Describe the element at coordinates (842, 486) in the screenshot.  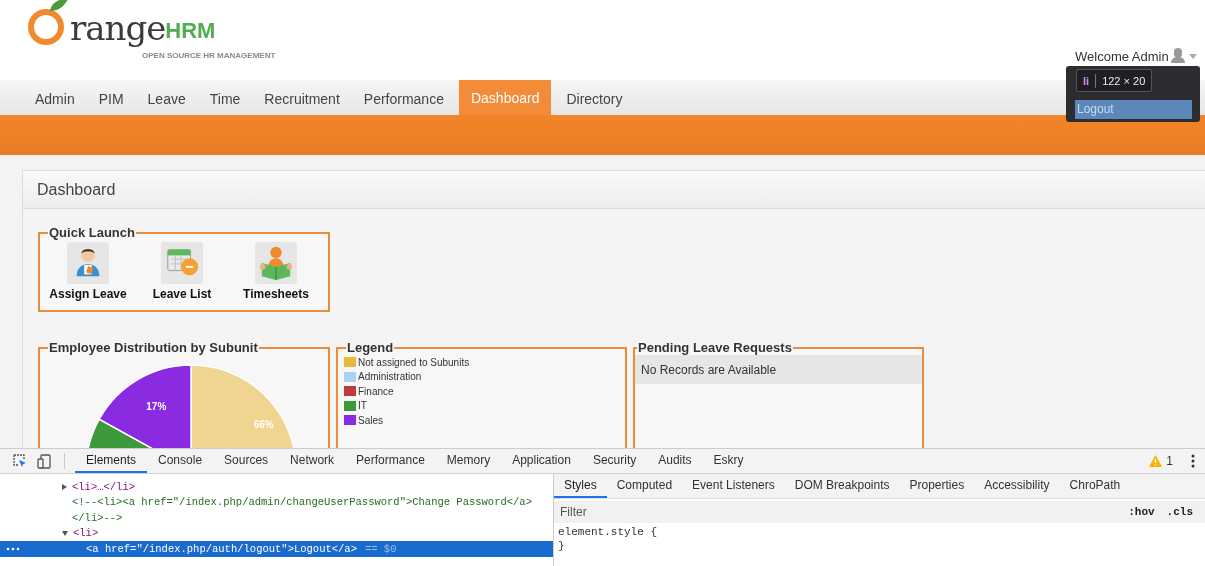
I see `styles-pane-tab: DOM Breakpoints` at that location.